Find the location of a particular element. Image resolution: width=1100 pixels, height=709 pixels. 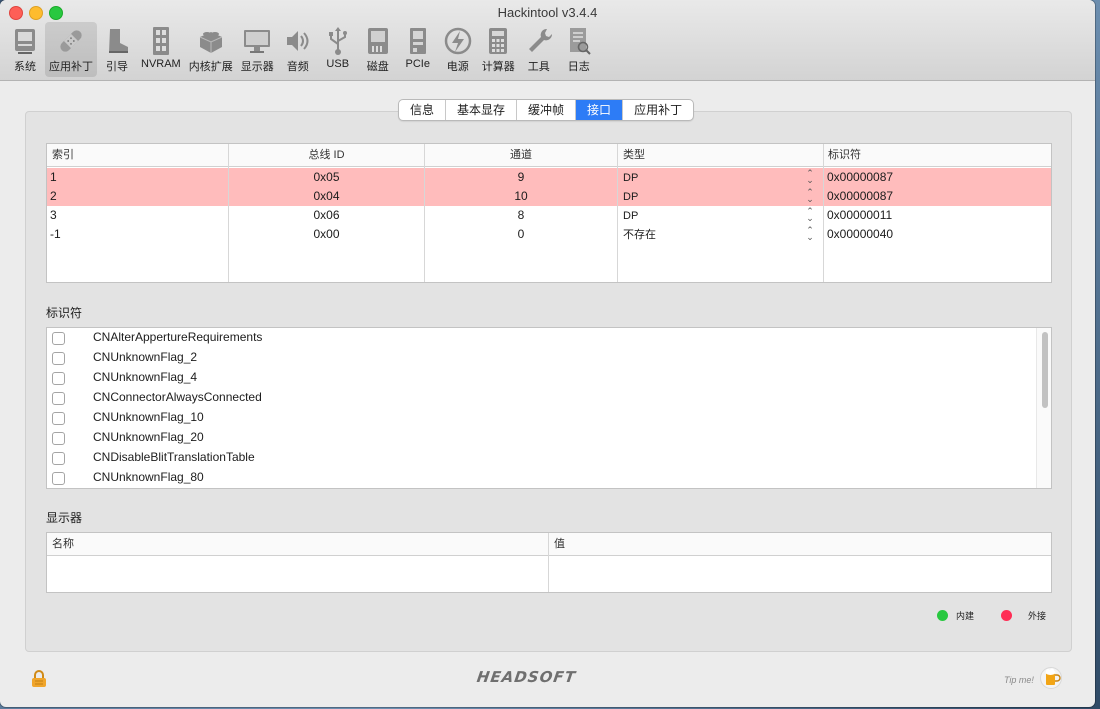

flag-label: CNUnknownFlag_20 is located at coordinates (148, 437).